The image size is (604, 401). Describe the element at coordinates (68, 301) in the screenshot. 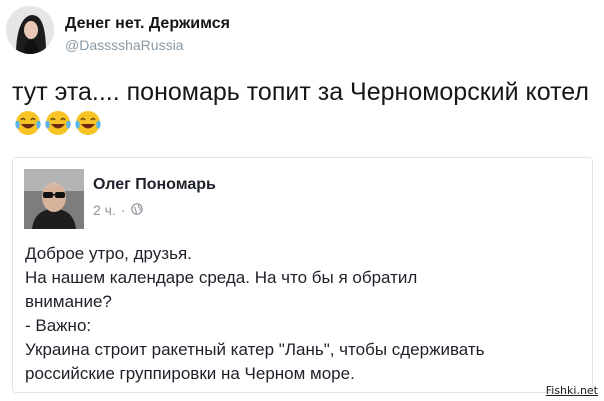

I see `post-line: внимание?` at that location.